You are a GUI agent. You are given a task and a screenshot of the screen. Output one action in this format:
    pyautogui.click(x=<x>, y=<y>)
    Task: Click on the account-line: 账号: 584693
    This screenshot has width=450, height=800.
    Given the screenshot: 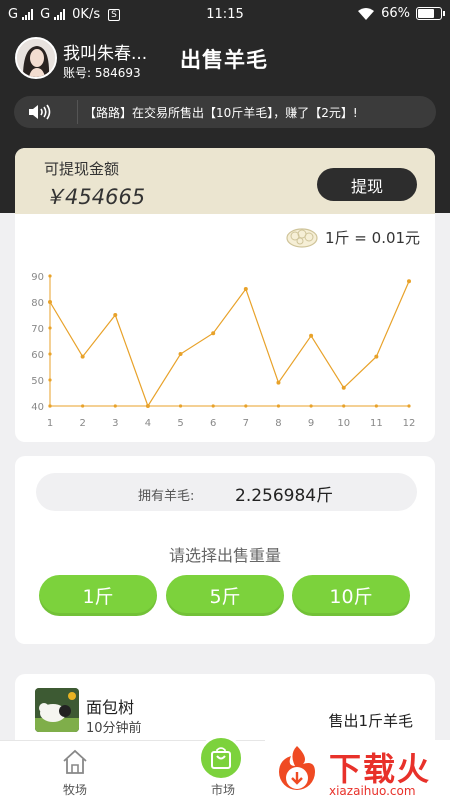 What is the action you would take?
    pyautogui.click(x=102, y=72)
    